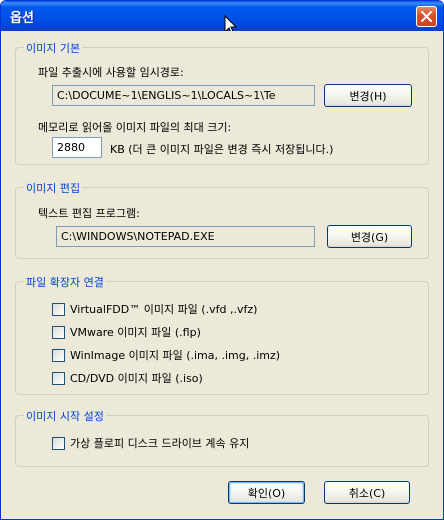  Describe the element at coordinates (58, 355) in the screenshot. I see `assoc-ima-checkbox` at that location.